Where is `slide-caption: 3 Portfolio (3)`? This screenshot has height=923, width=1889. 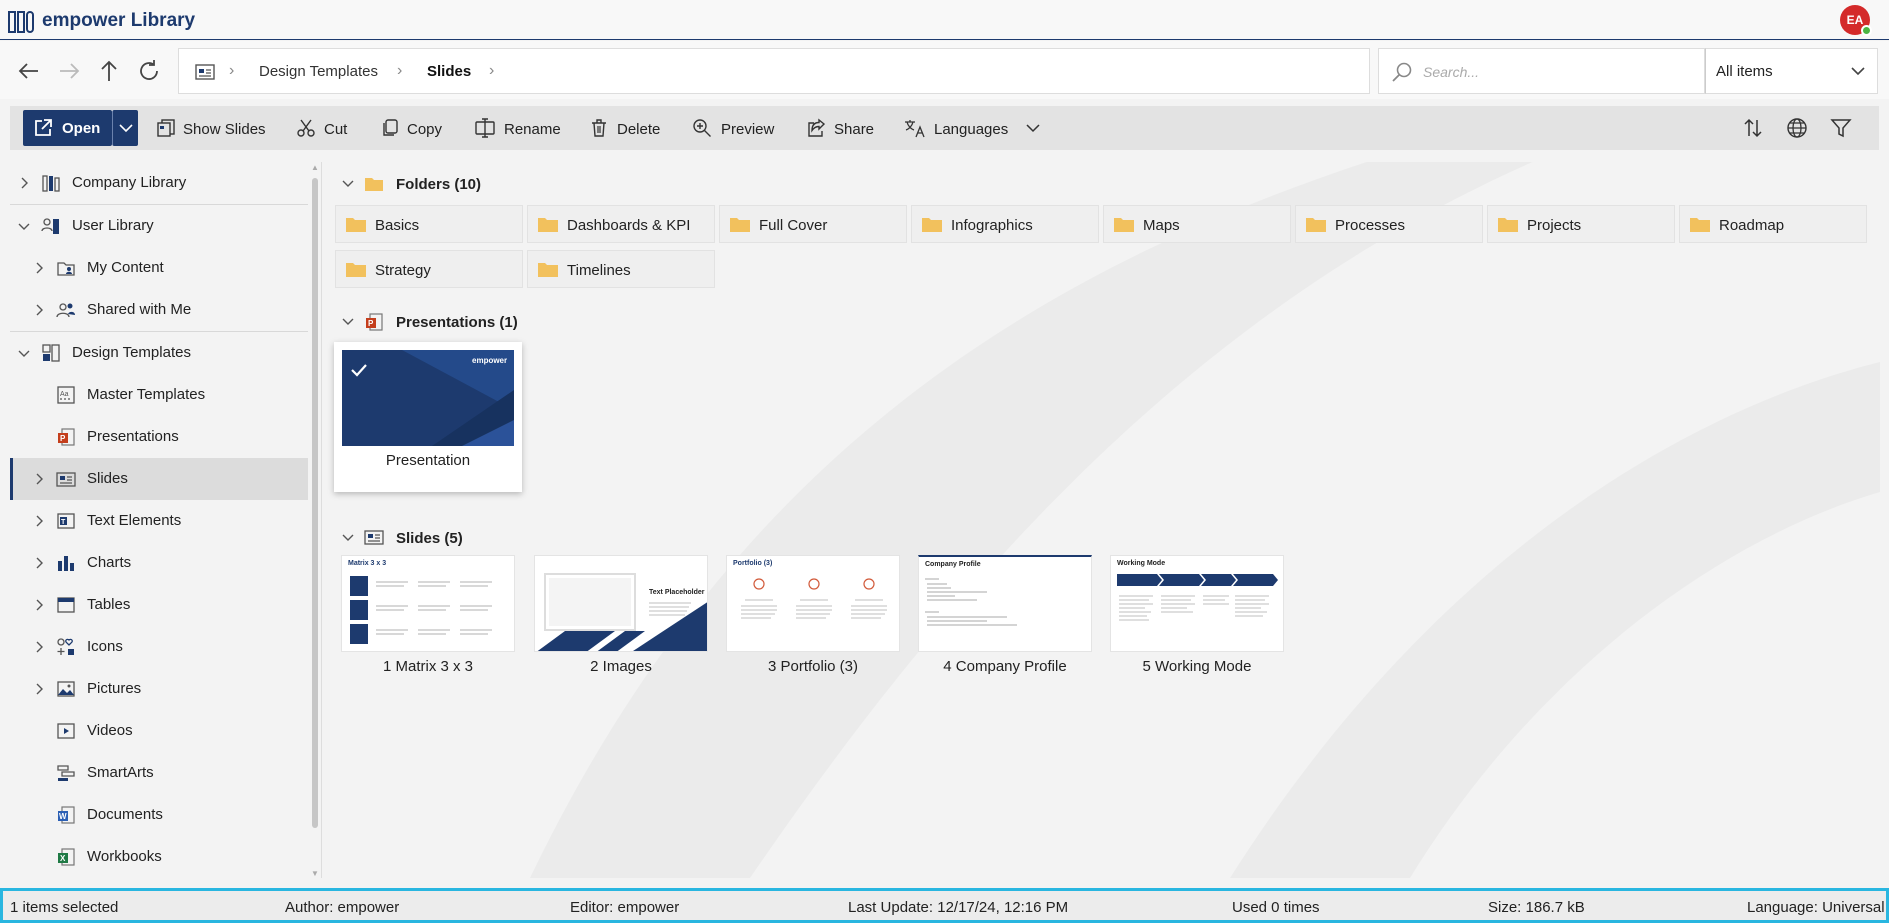
slide-caption: 3 Portfolio (3) is located at coordinates (813, 666).